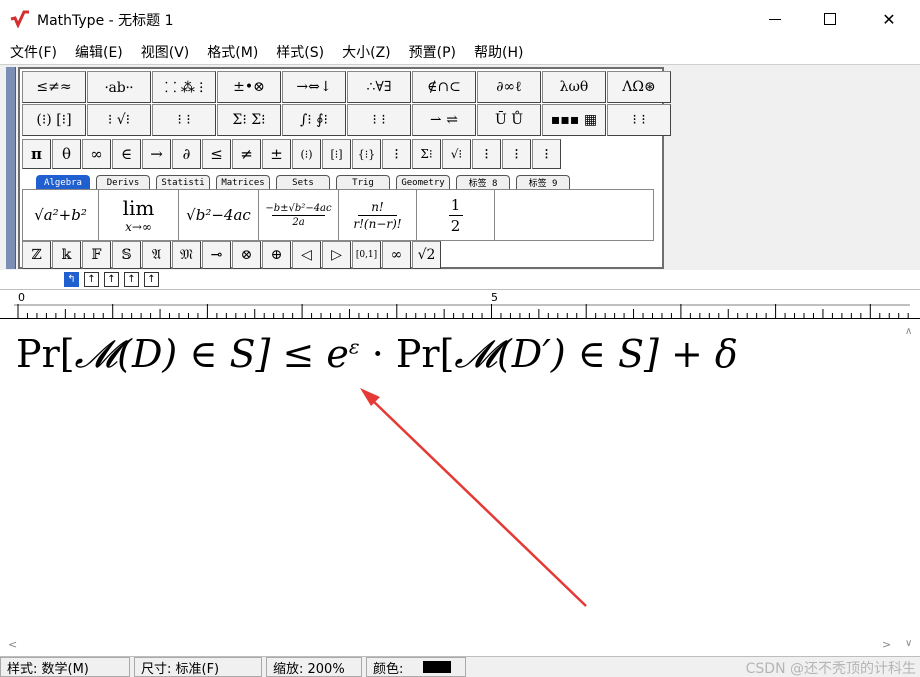  What do you see at coordinates (63, 182) in the screenshot?
I see `tab-algebra: Algebra` at bounding box center [63, 182].